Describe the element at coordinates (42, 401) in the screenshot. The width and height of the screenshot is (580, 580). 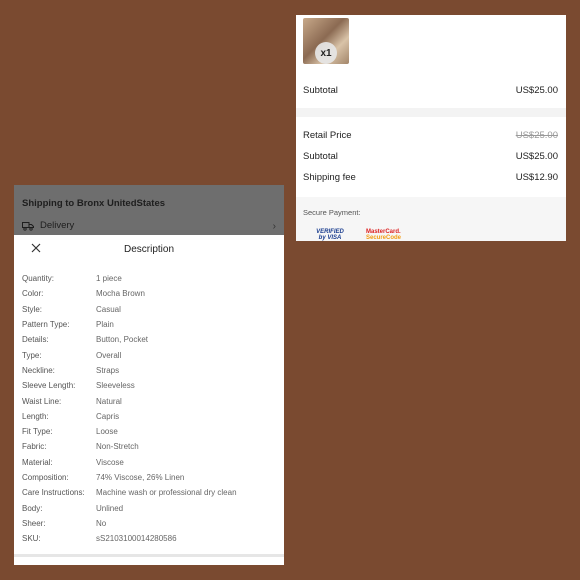
I see `spec-key: Waist Line:` at that location.